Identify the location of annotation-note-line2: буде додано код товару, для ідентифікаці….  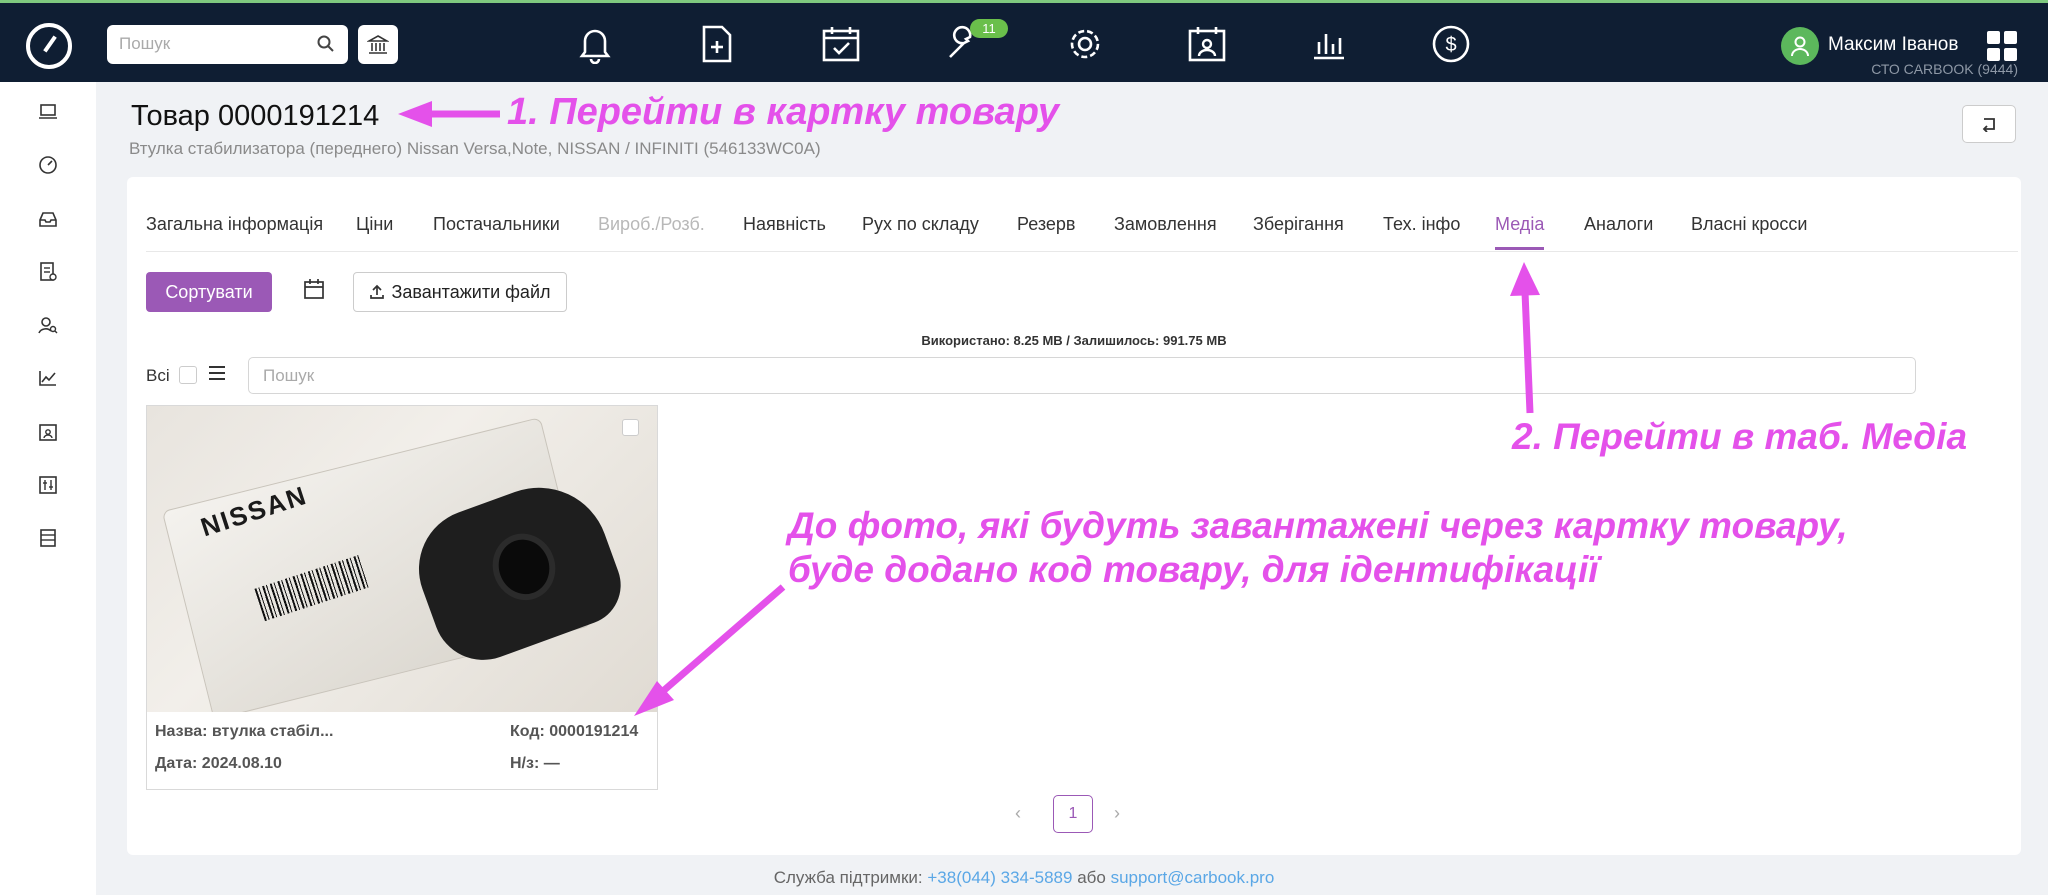
(1193, 569).